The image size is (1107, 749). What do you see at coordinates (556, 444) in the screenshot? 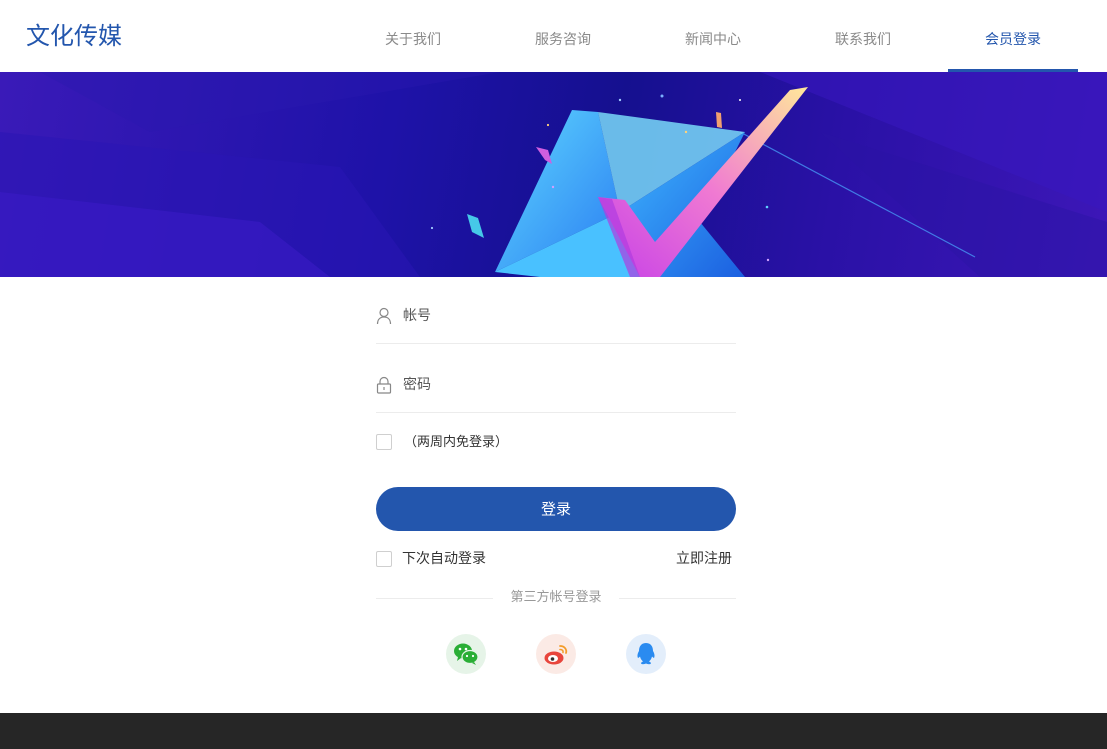
I see `remember-row: （两周内免登录）` at bounding box center [556, 444].